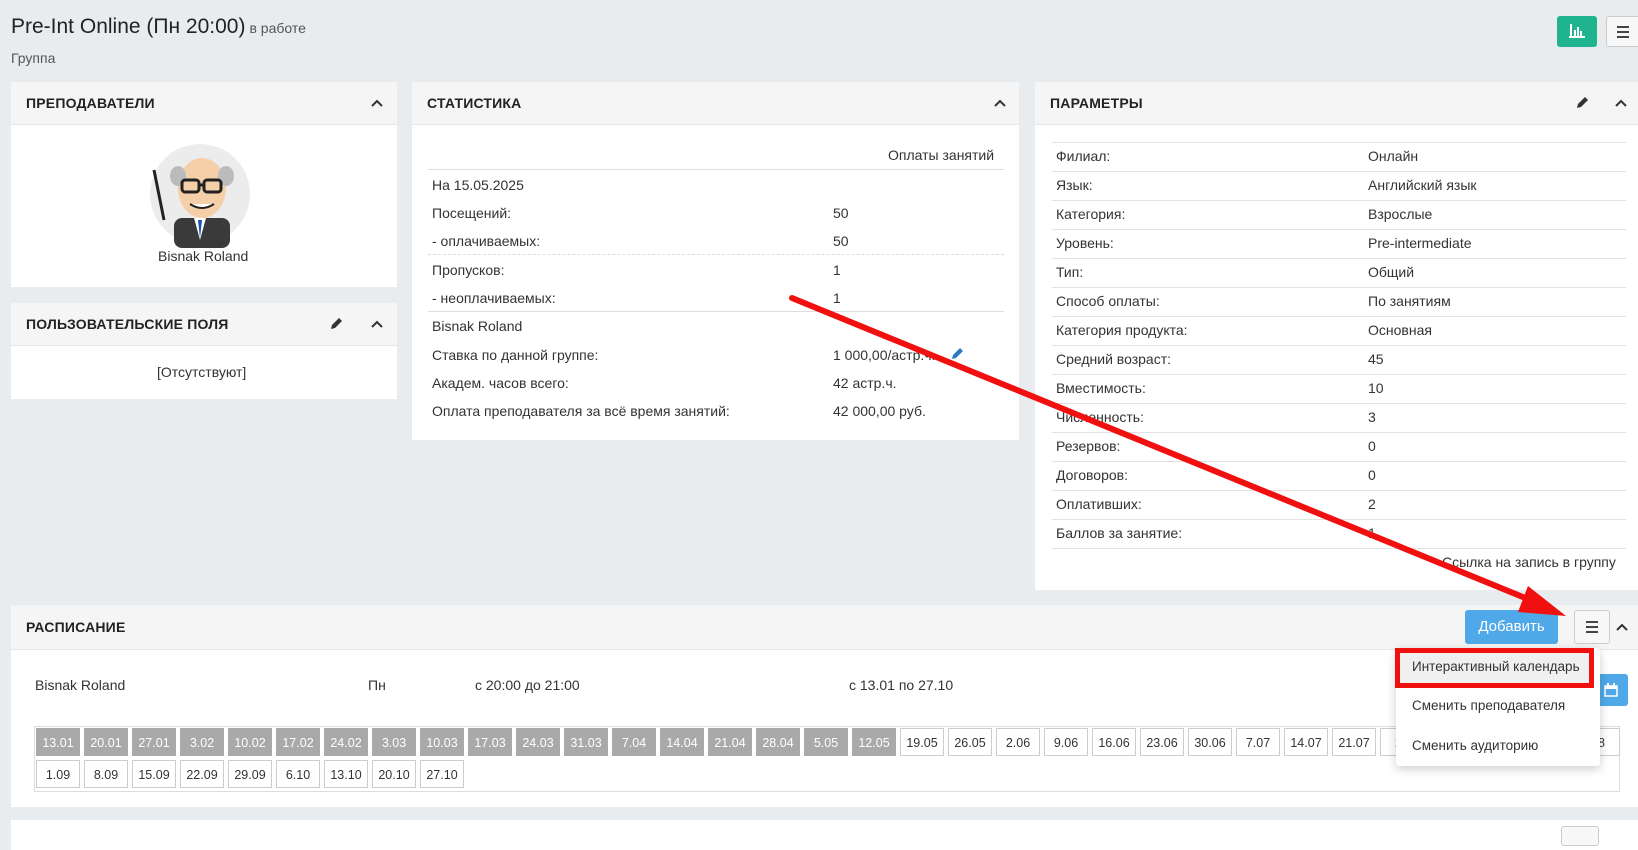 Image resolution: width=1638 pixels, height=850 pixels. I want to click on param-value: 10, so click(1376, 388).